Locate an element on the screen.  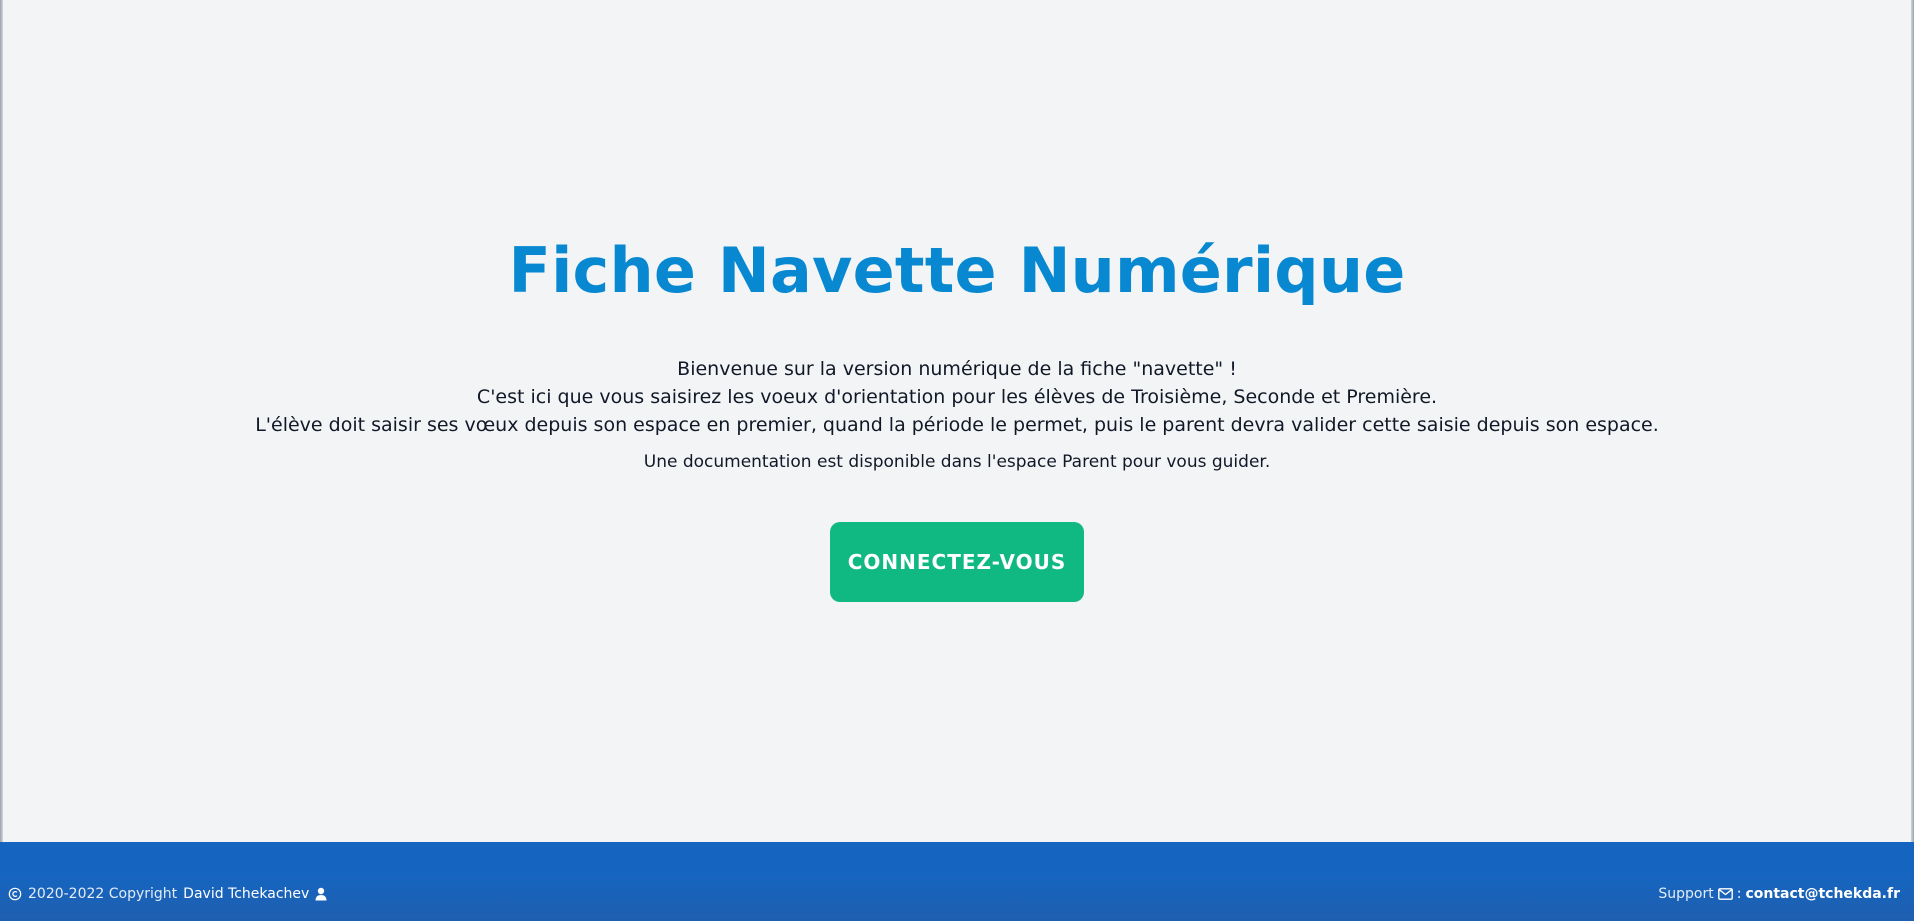
support-email-link: contact@tchekda.fr is located at coordinates (1822, 894).